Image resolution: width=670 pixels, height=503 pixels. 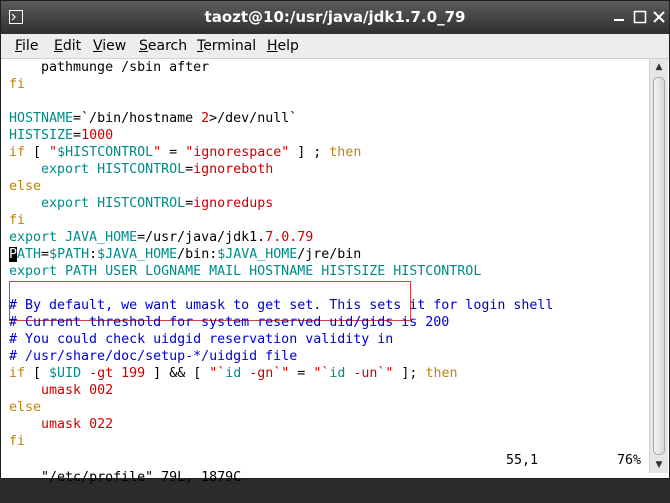 What do you see at coordinates (29, 254) in the screenshot?
I see `code-token: ATH` at bounding box center [29, 254].